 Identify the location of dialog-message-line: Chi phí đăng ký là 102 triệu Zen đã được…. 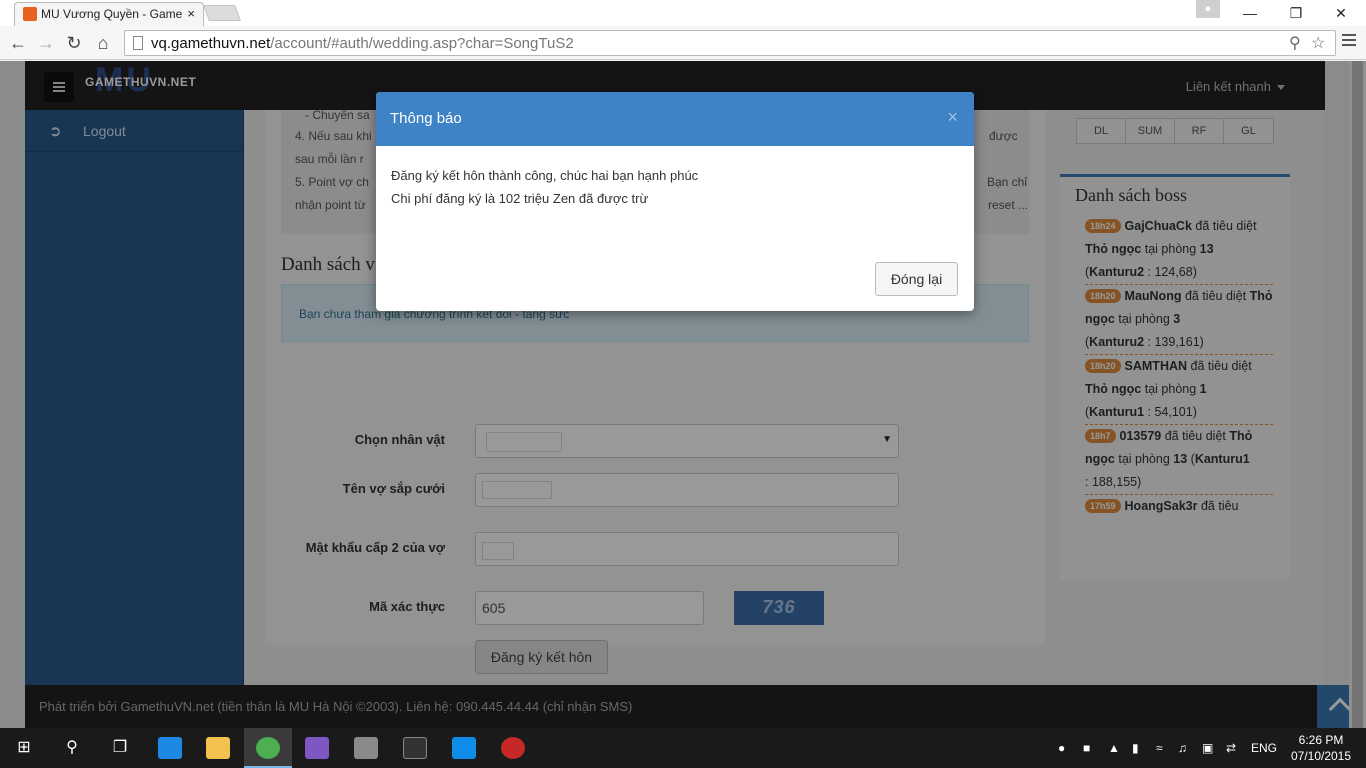
(520, 198).